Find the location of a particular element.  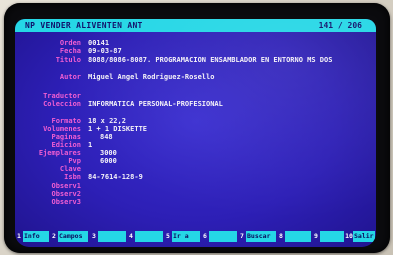

field-label: Observ3 is located at coordinates (66, 202).